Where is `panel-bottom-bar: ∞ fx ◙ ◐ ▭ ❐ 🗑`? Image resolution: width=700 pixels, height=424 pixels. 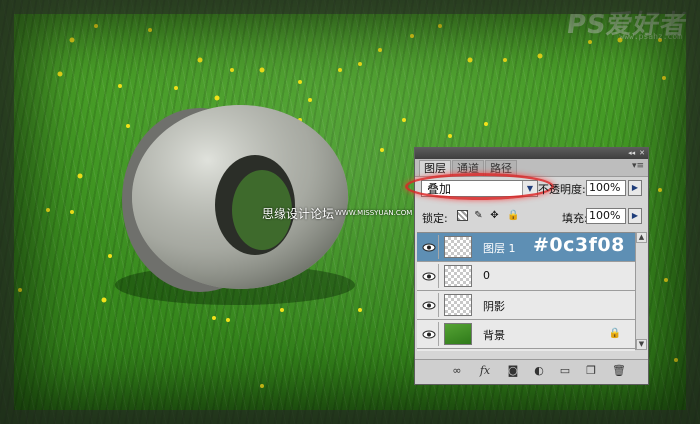
panel-bottom-bar: ∞ fx ◙ ◐ ▭ ❐ 🗑 is located at coordinates (531, 371).